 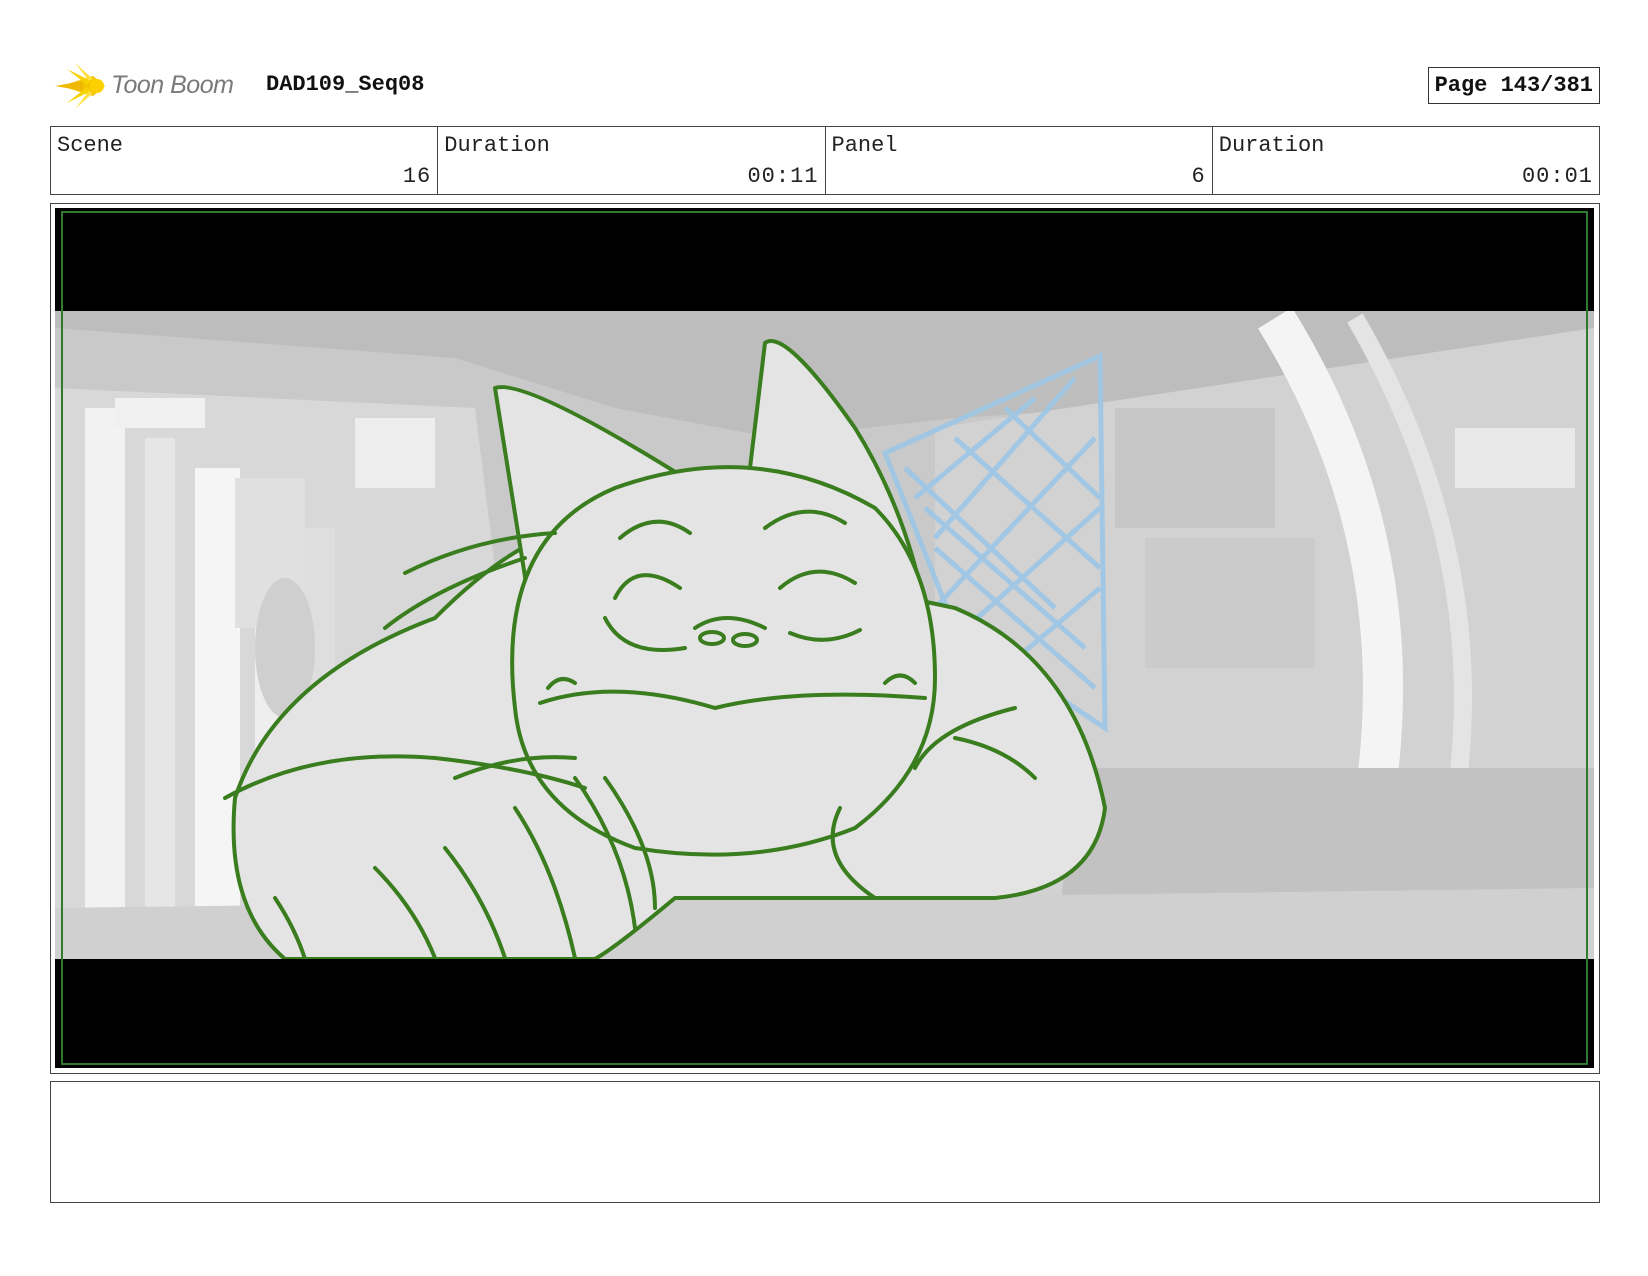 What do you see at coordinates (1513, 85) in the screenshot?
I see `page-number: Page 143/381` at bounding box center [1513, 85].